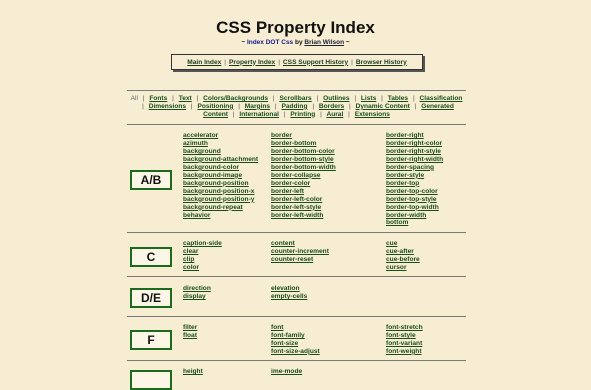  I want to click on property-link: empty-cells, so click(289, 297).